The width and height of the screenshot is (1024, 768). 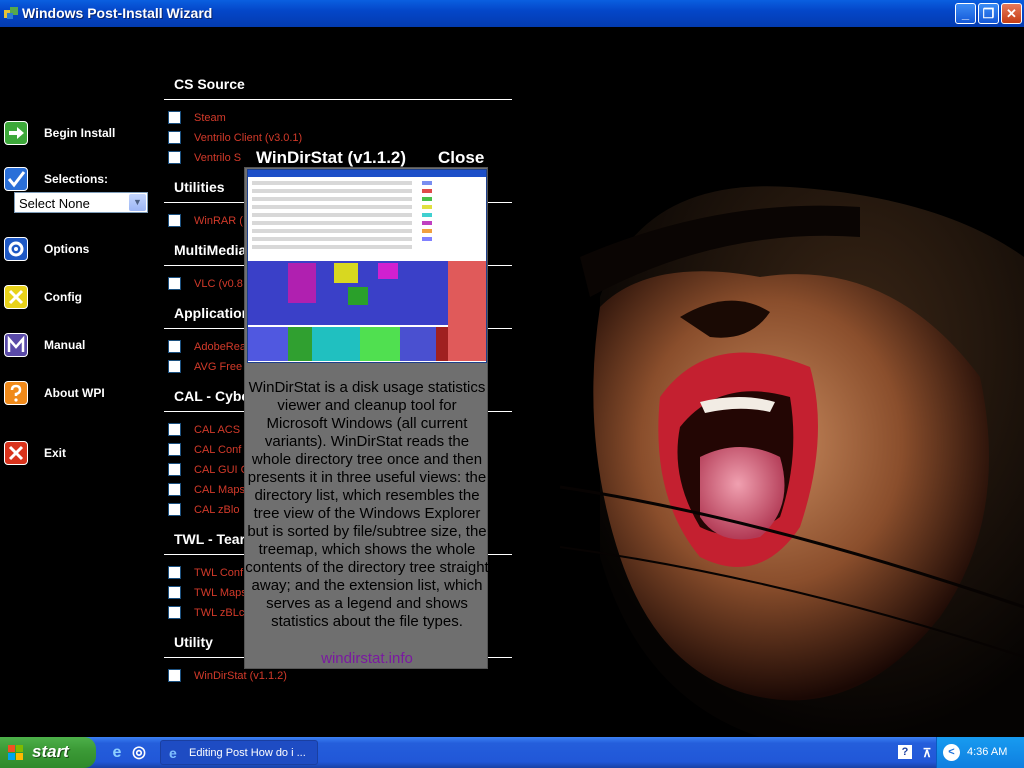 I want to click on close-window-button: ✕, so click(x=1011, y=13).